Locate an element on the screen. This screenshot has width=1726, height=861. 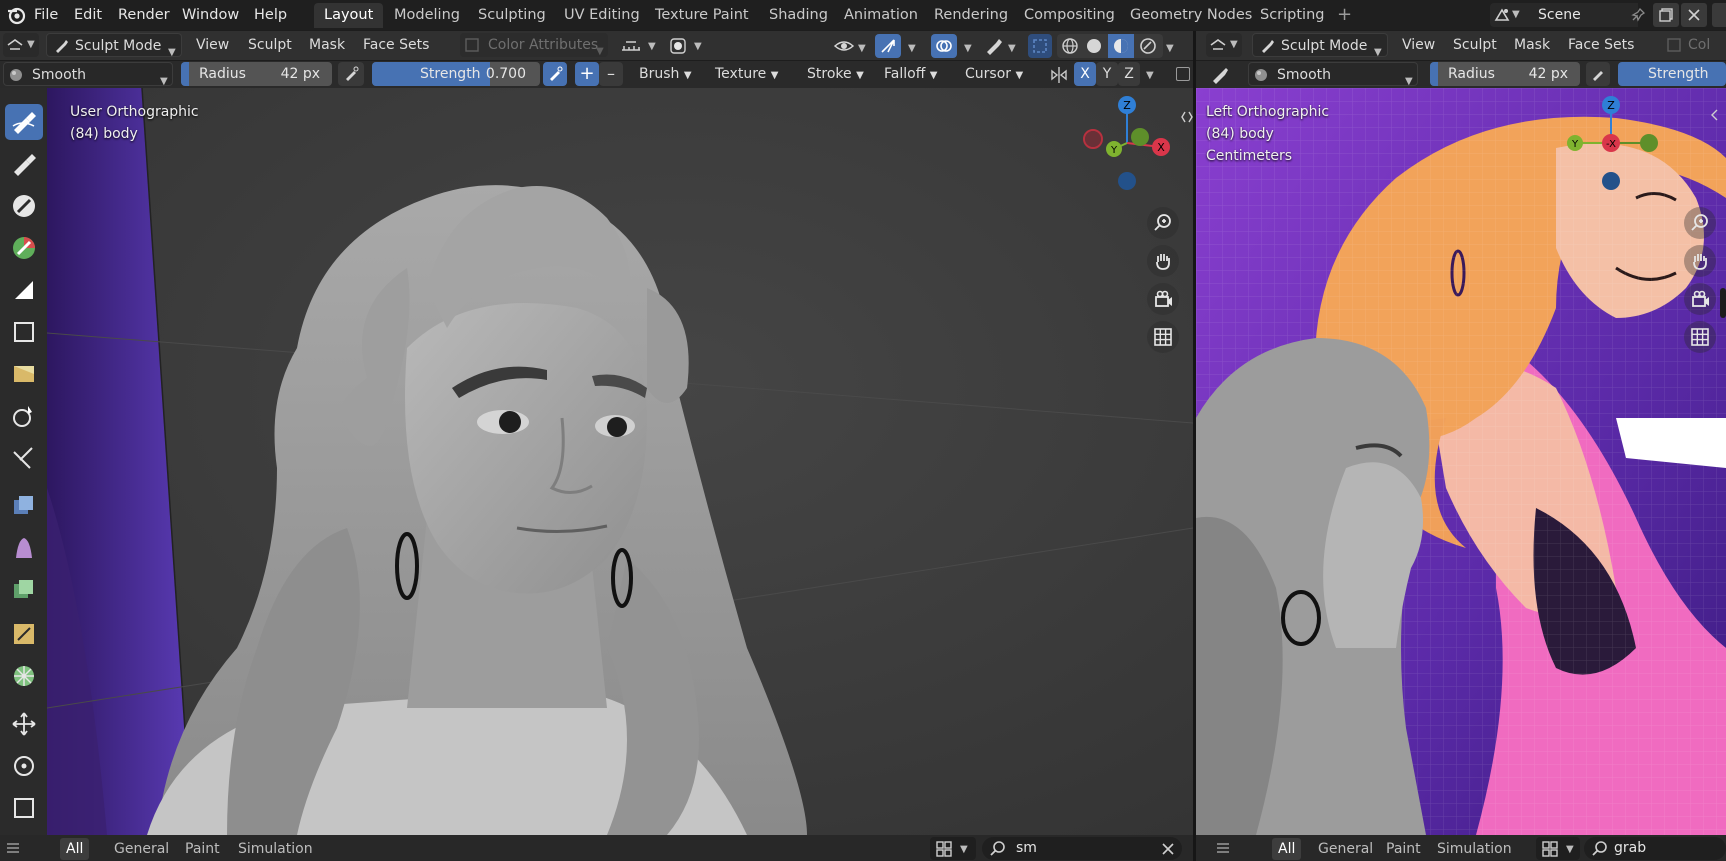
visibility-eye-icon is located at coordinates (844, 46).